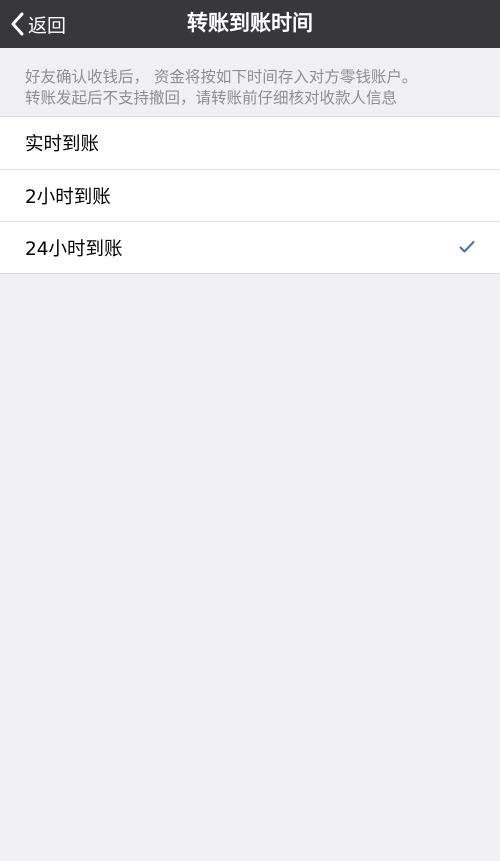 This screenshot has width=500, height=861. What do you see at coordinates (250, 143) in the screenshot?
I see `option-realtime: 实时到账` at bounding box center [250, 143].